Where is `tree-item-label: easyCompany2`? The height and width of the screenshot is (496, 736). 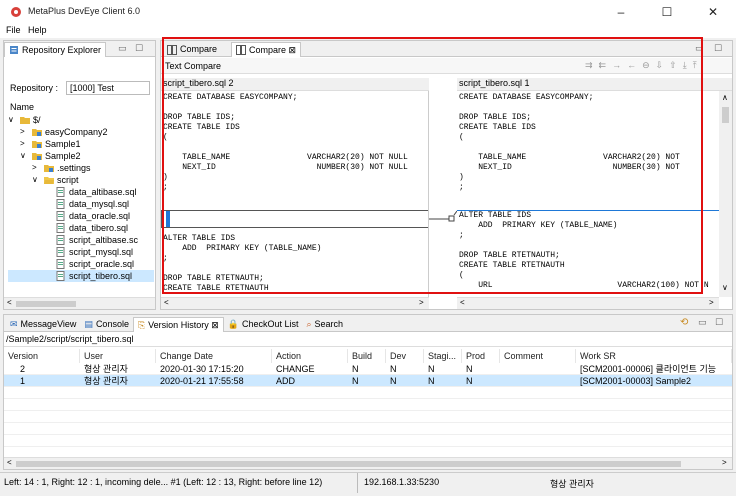
tree-item-label: easyCompany2 is located at coordinates (76, 132).